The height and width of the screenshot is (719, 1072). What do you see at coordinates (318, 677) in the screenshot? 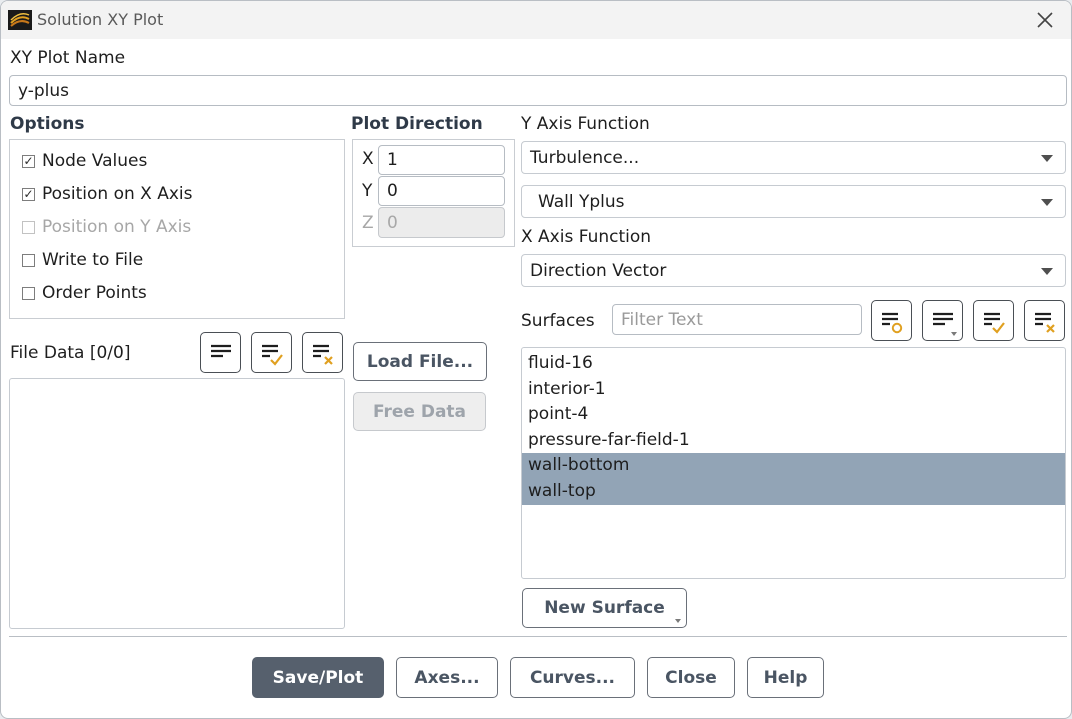
I see `save-plot-button: Save/Plot` at bounding box center [318, 677].